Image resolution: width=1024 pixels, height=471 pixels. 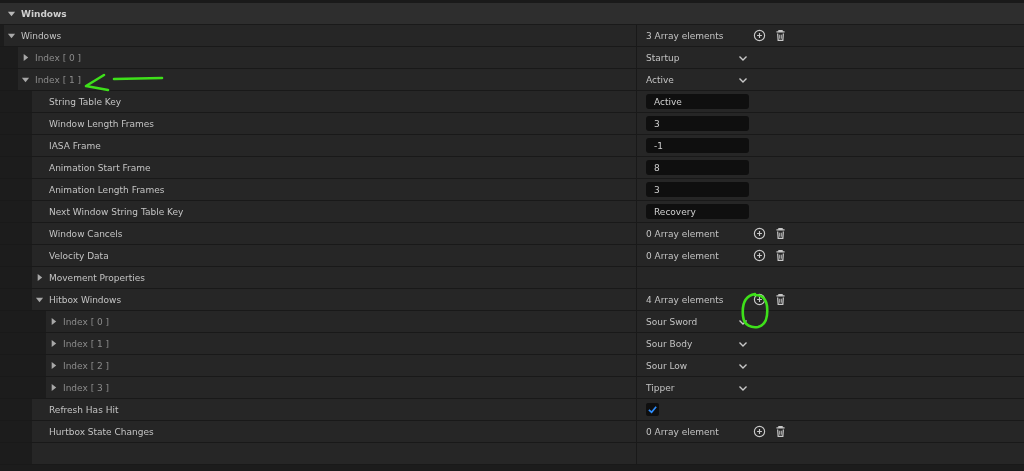 I want to click on input-field: Active, so click(x=697, y=101).